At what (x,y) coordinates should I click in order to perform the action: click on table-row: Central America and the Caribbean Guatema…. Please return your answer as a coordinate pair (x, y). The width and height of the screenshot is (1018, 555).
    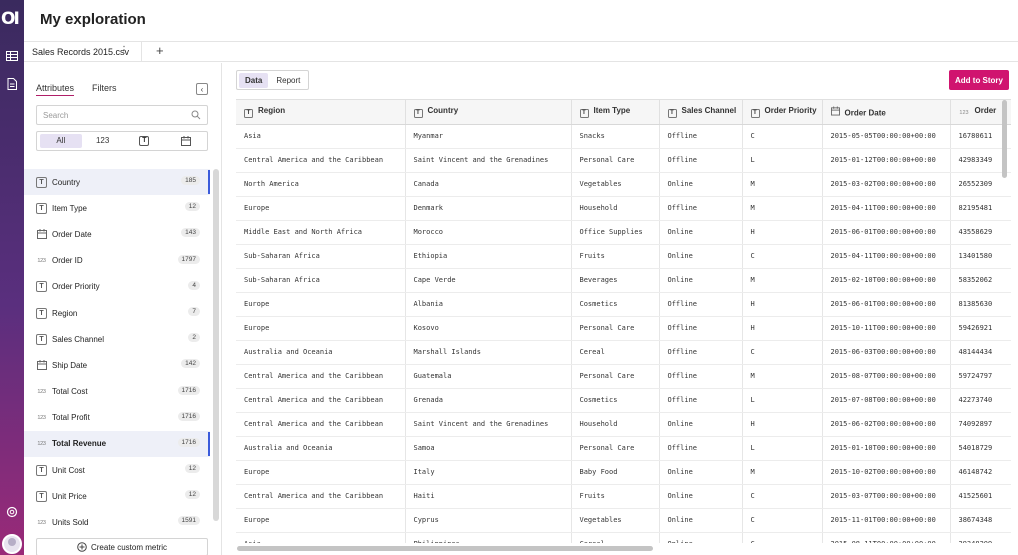
    Looking at the image, I should click on (623, 376).